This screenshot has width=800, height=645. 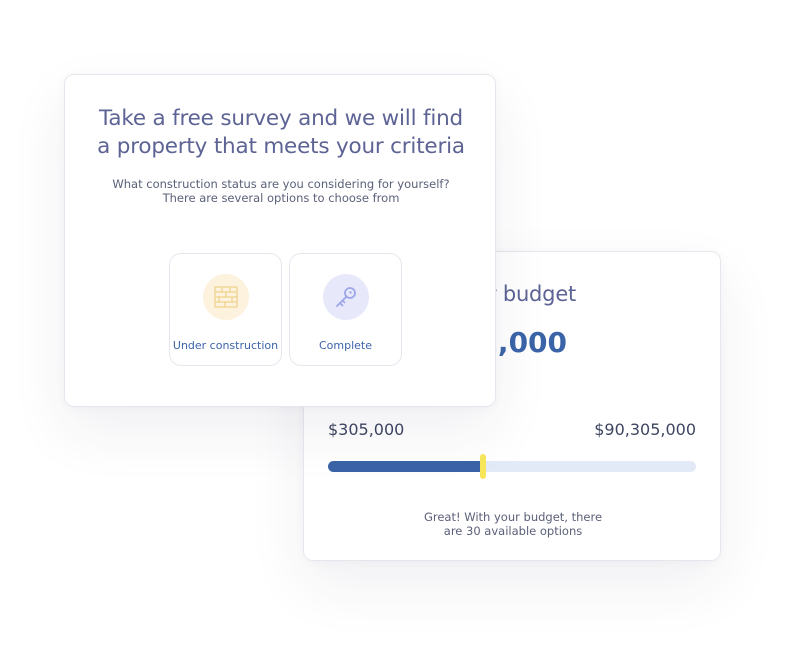 I want to click on option-label: Complete, so click(x=345, y=345).